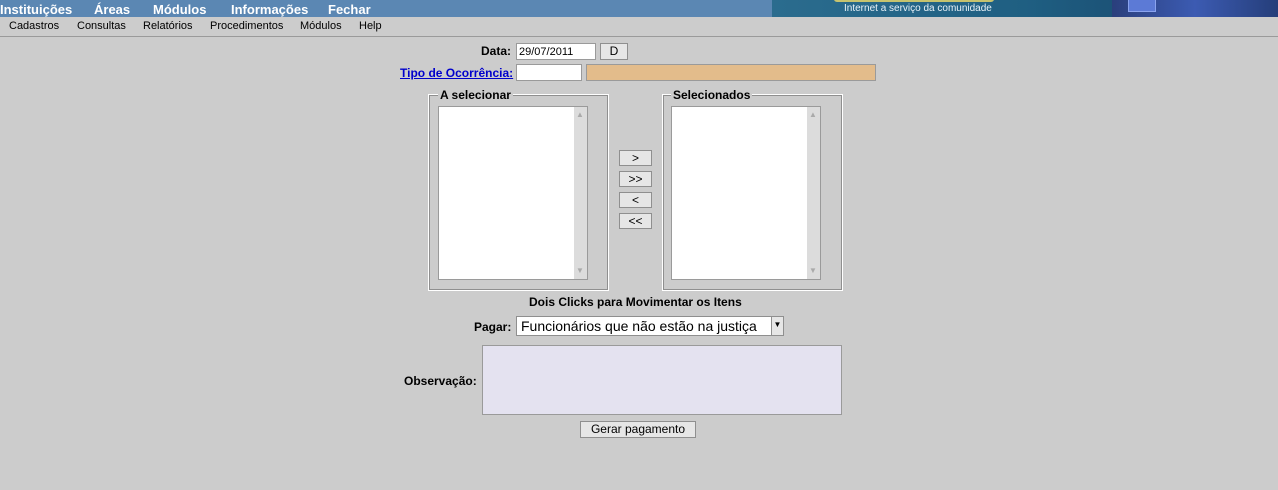 The height and width of the screenshot is (490, 1278). Describe the element at coordinates (496, 51) in the screenshot. I see `data-label: Data:` at that location.